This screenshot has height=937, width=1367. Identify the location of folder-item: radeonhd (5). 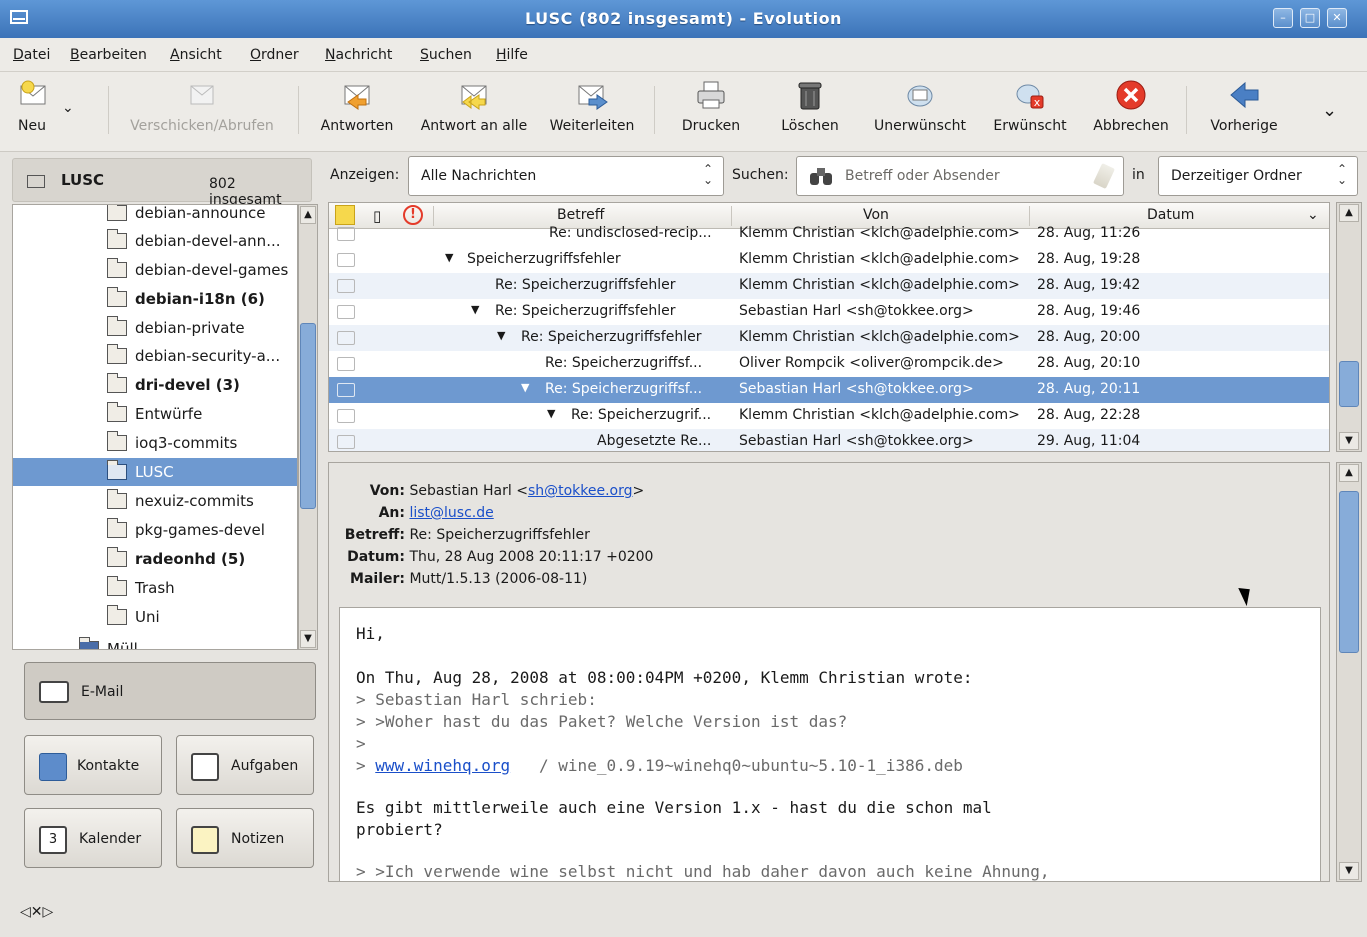
(155, 559).